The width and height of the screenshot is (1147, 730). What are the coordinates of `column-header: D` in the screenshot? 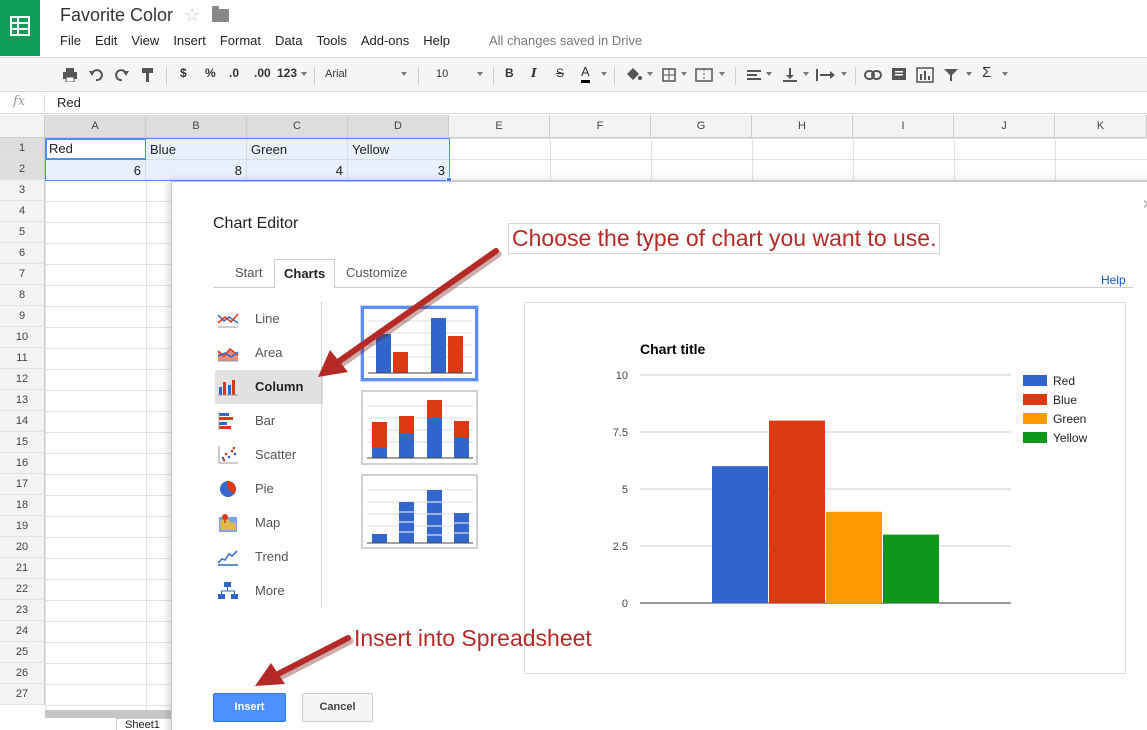 It's located at (398, 126).